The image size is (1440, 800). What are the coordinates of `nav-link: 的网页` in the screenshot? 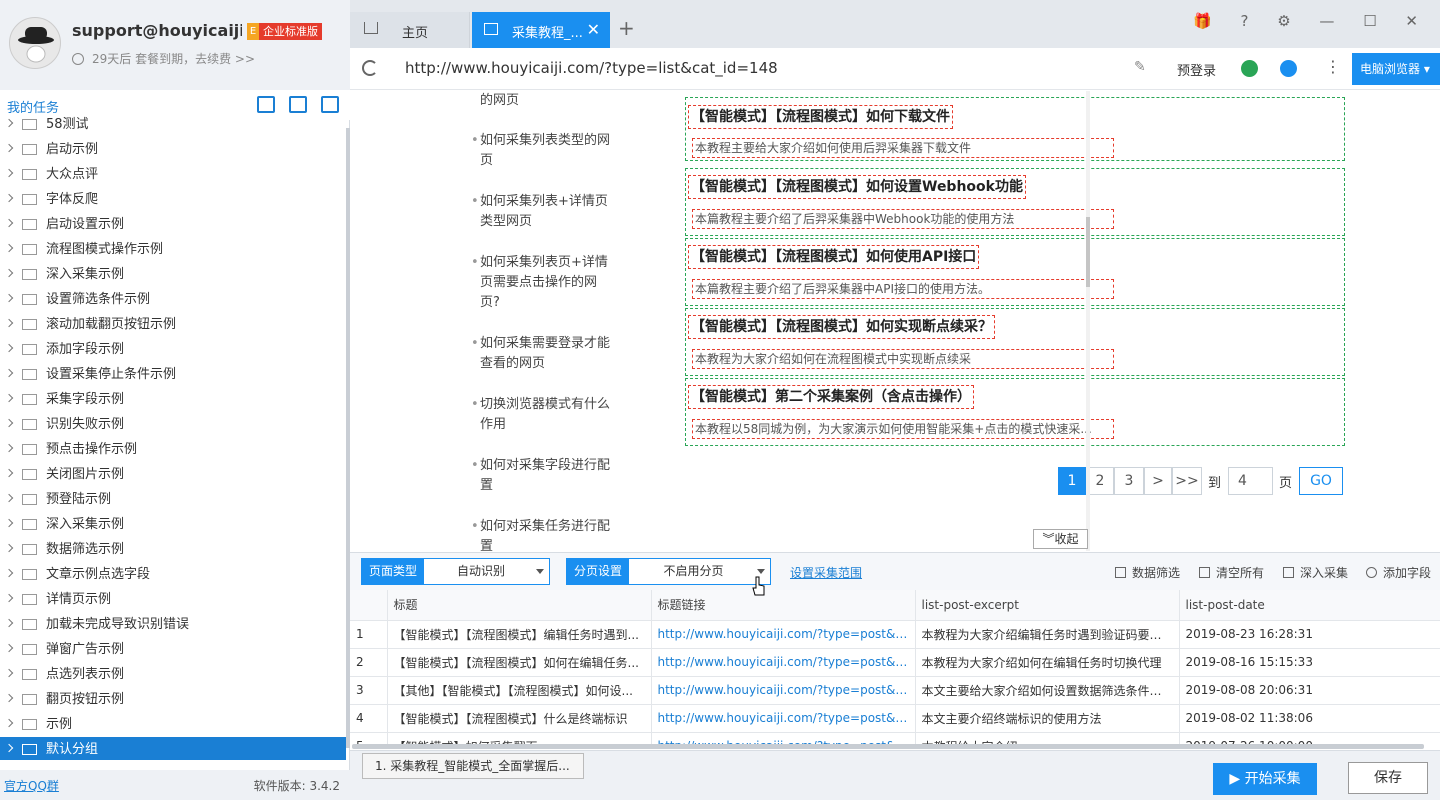 It's located at (545, 101).